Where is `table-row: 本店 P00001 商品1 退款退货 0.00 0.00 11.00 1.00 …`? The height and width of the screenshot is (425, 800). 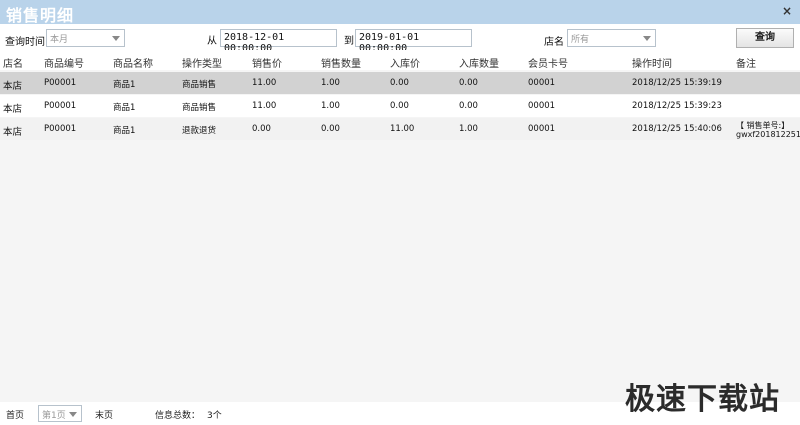
table-row: 本店 P00001 商品1 退款退货 0.00 0.00 11.00 1.00 … is located at coordinates (400, 129).